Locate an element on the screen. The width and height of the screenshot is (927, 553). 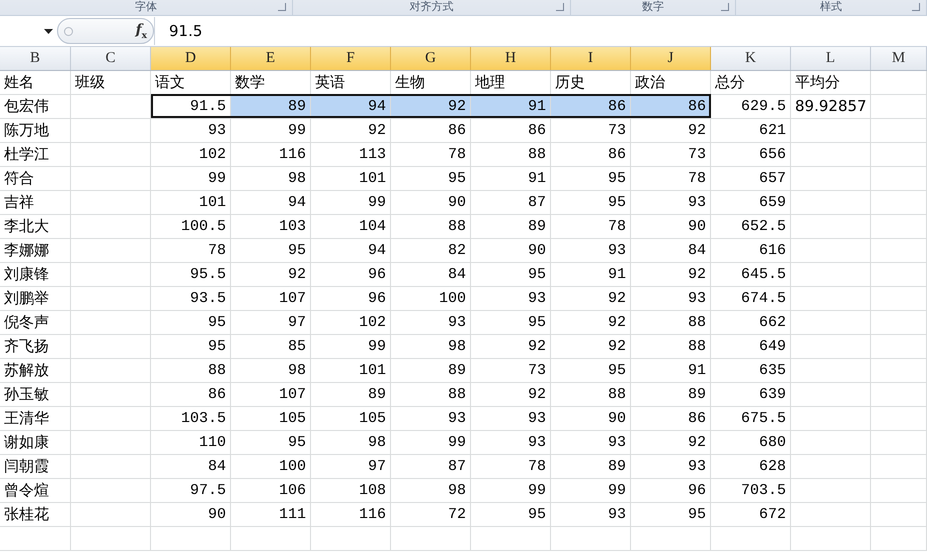
column-header: I is located at coordinates (591, 58).